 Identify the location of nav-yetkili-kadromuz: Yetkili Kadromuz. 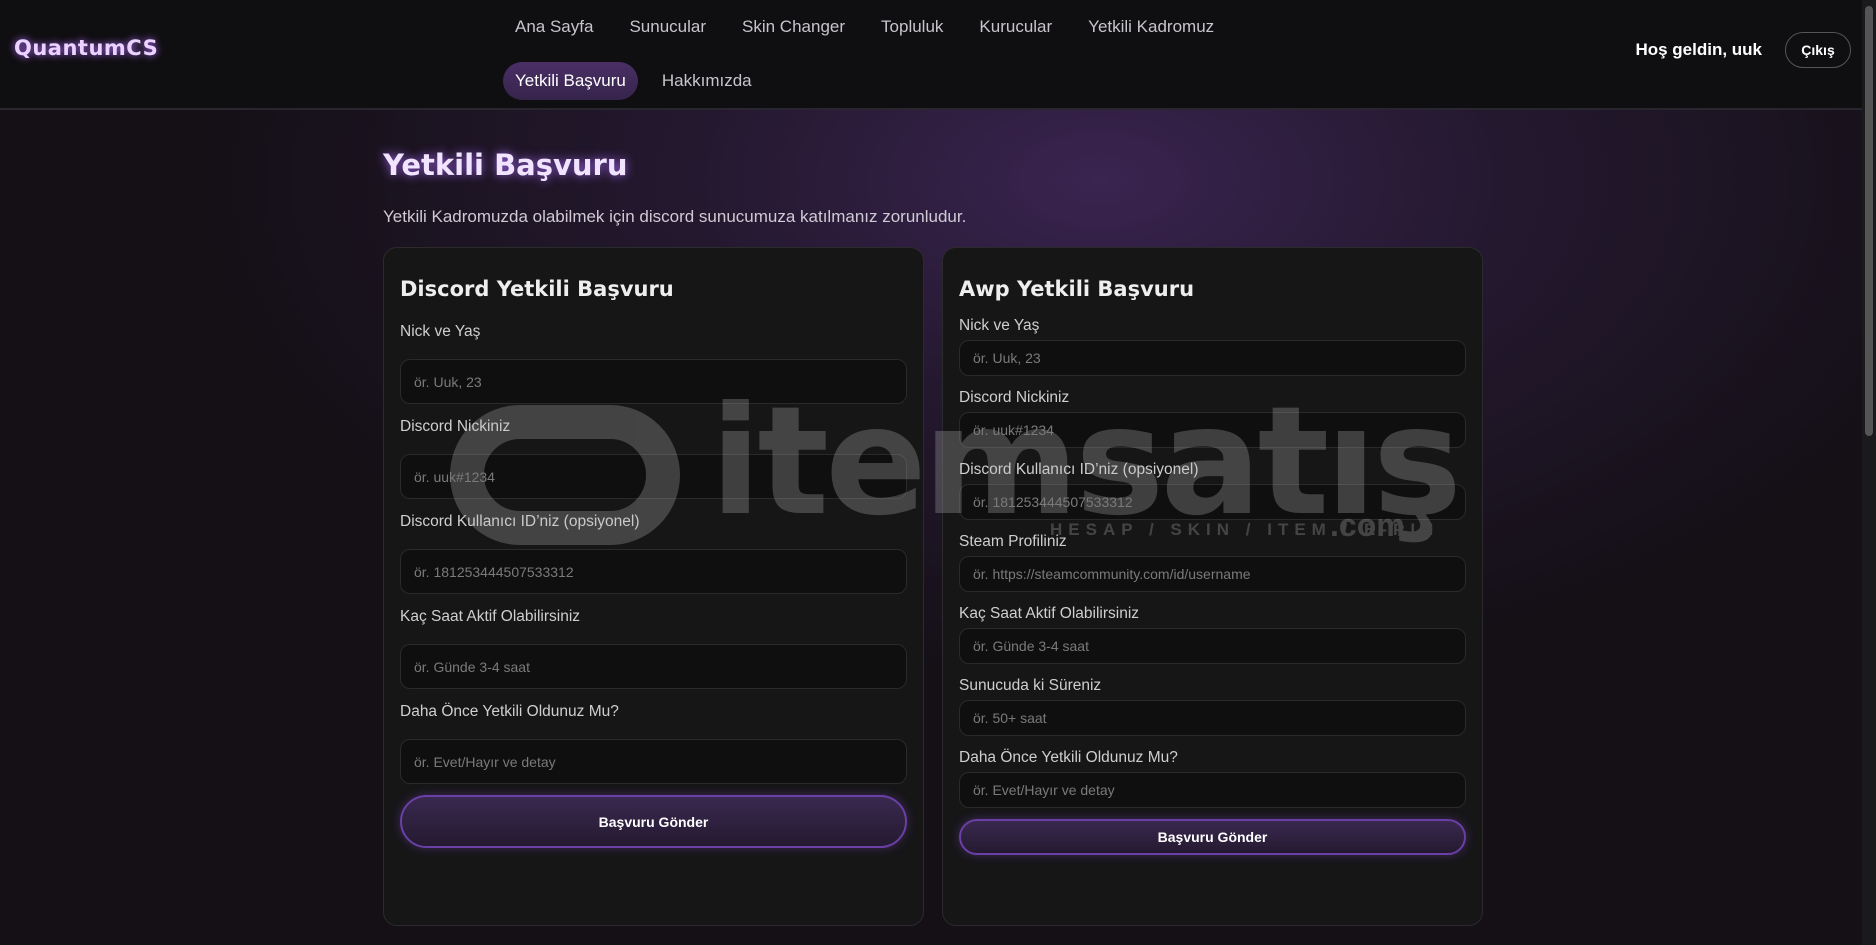
(1151, 27).